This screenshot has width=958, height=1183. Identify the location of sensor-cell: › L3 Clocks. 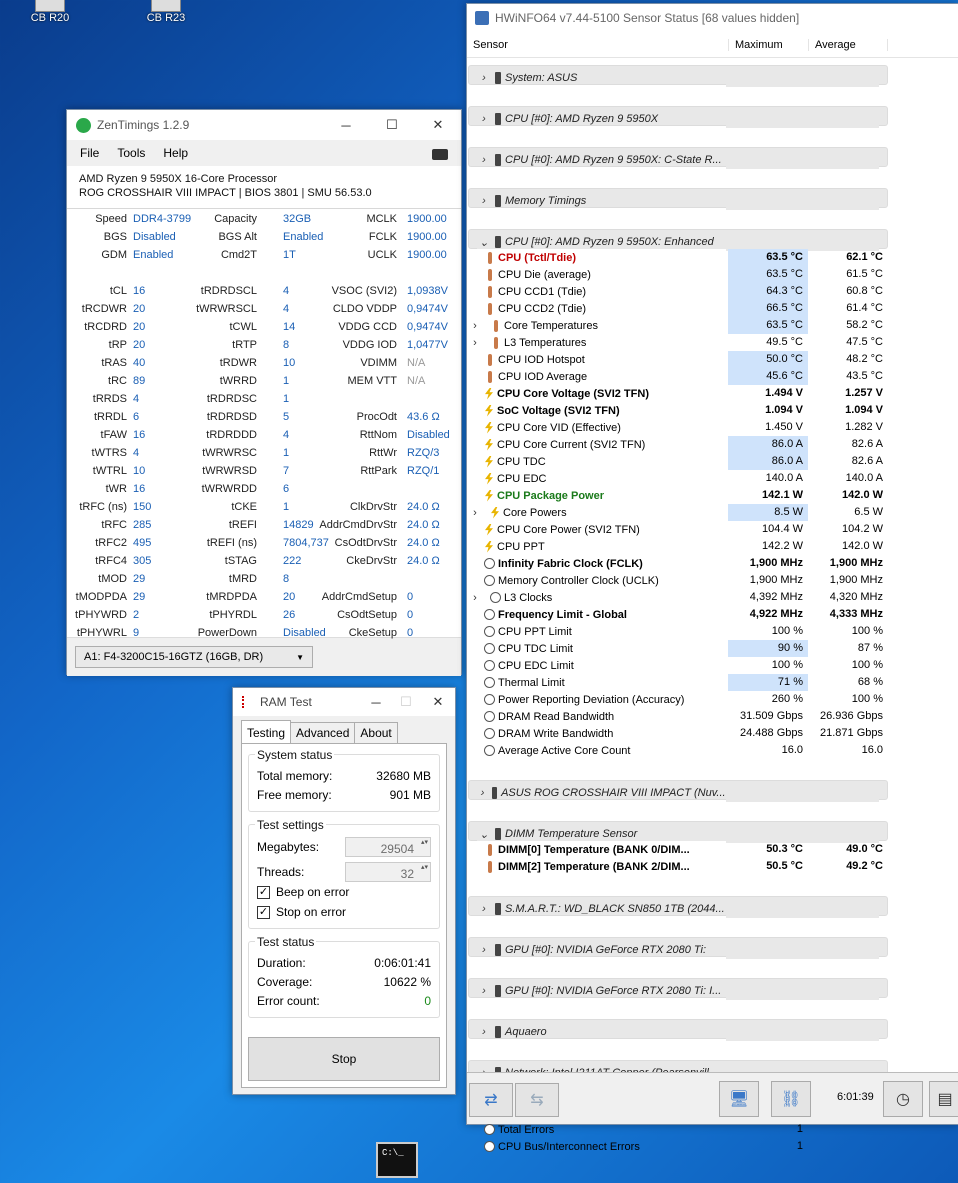
(598, 598).